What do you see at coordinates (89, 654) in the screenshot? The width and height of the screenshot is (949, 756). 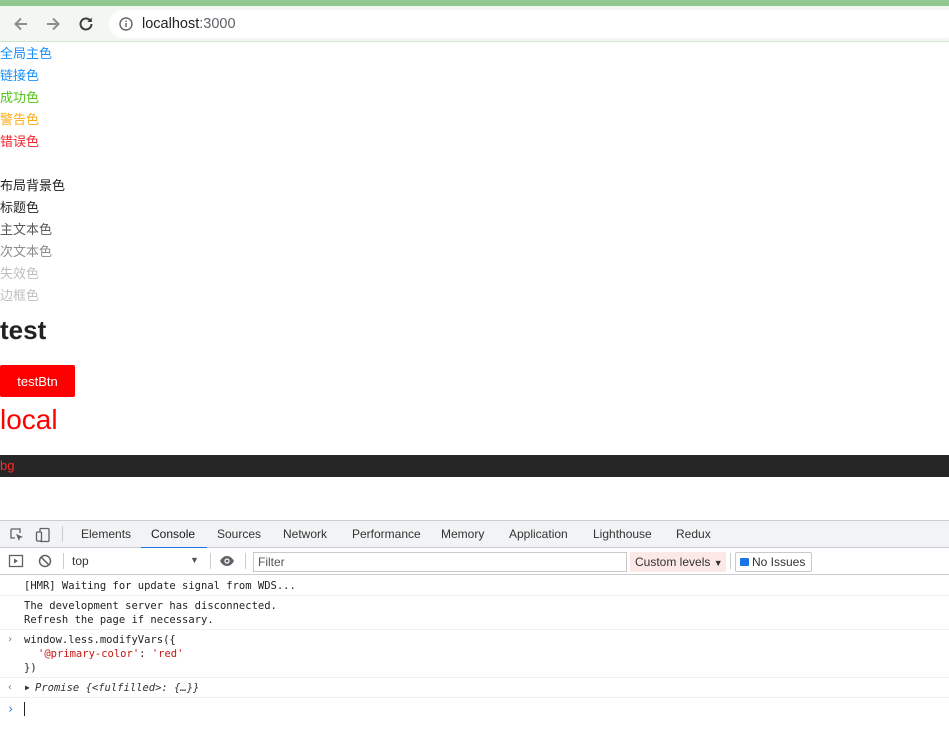 I see `input-key: '@primary-color'` at bounding box center [89, 654].